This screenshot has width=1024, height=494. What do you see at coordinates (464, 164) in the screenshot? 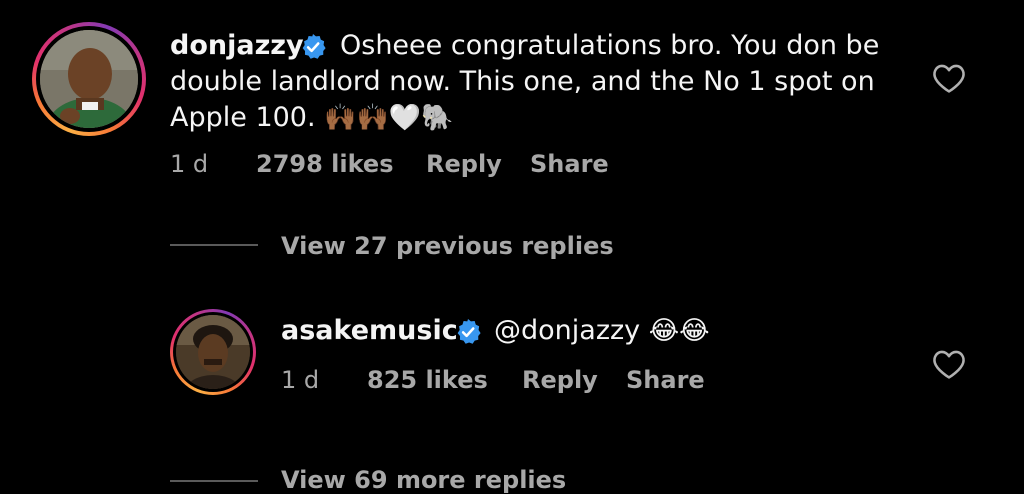
I see `comment-reply-button: Reply` at bounding box center [464, 164].